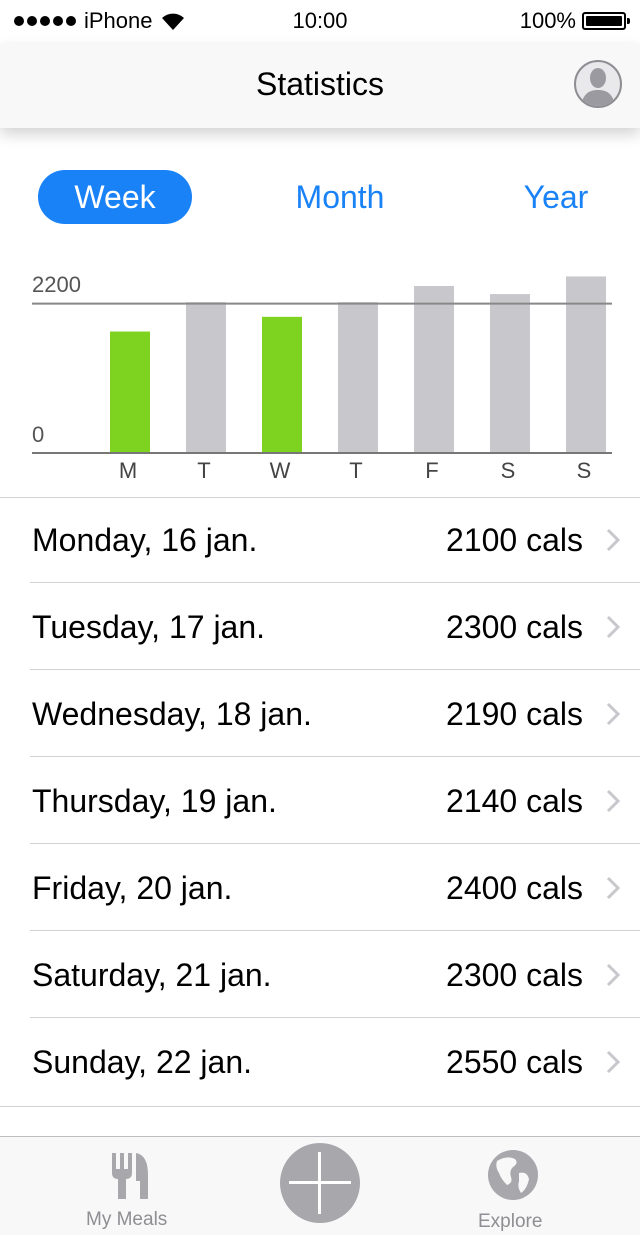 The width and height of the screenshot is (640, 1235). I want to click on navigation-bar: Statistics, so click(320, 86).